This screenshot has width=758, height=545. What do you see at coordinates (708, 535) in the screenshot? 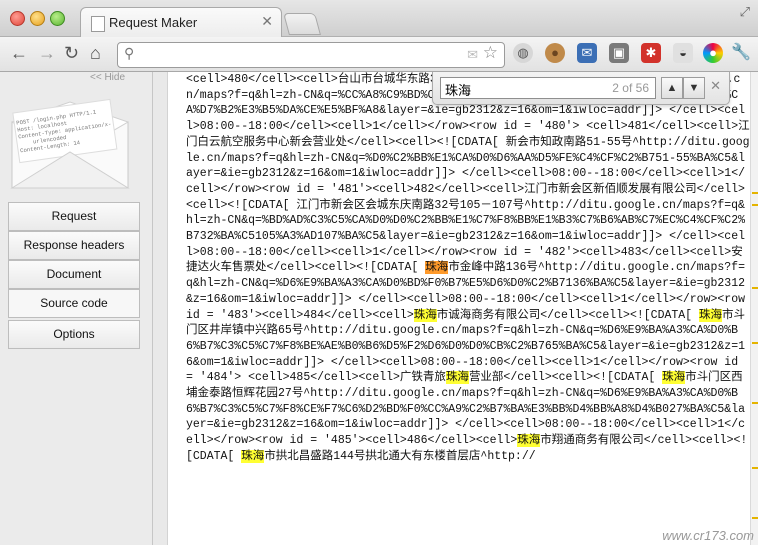
I see `watermark: www.cr173.com` at bounding box center [708, 535].